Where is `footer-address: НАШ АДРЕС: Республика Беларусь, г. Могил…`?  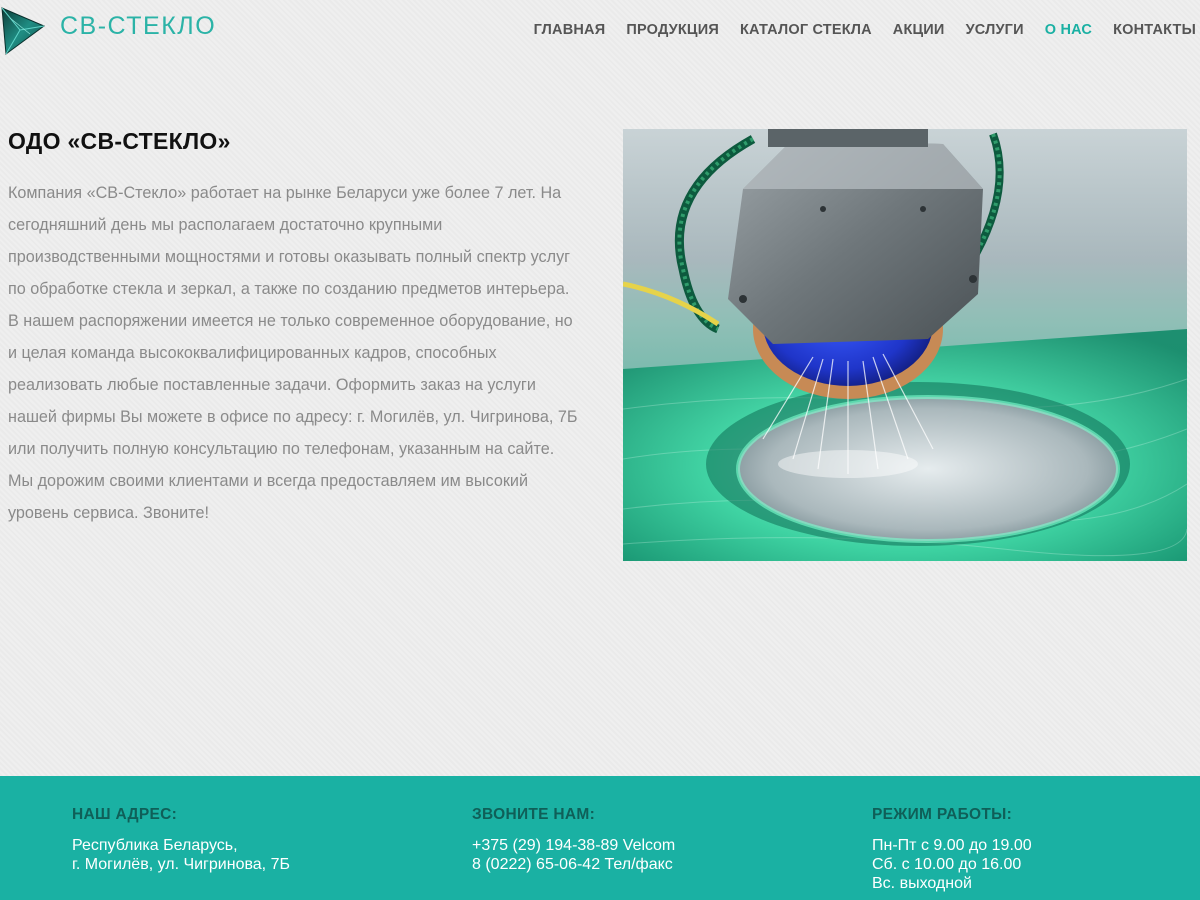
footer-address: НАШ АДРЕС: Республика Беларусь, г. Могил… is located at coordinates (252, 840).